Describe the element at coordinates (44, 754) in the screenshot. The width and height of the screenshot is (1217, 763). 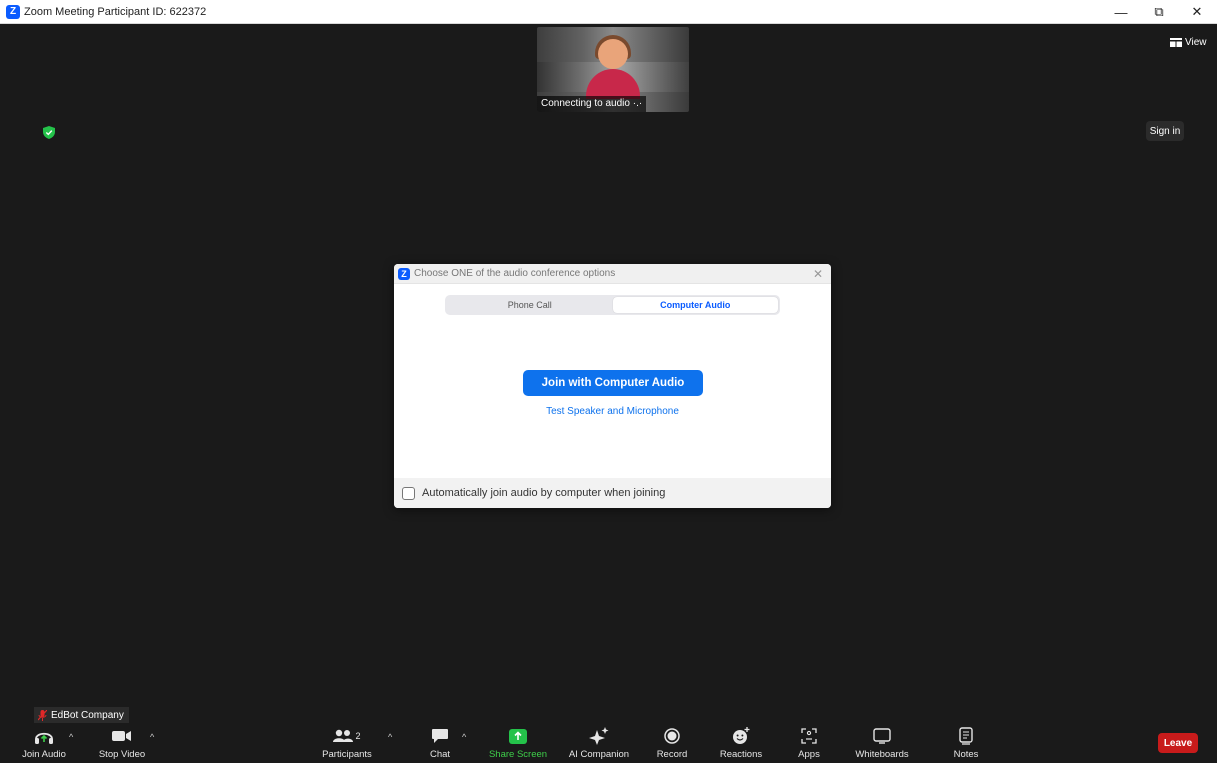
I see `join-audio-label: Join Audio` at that location.